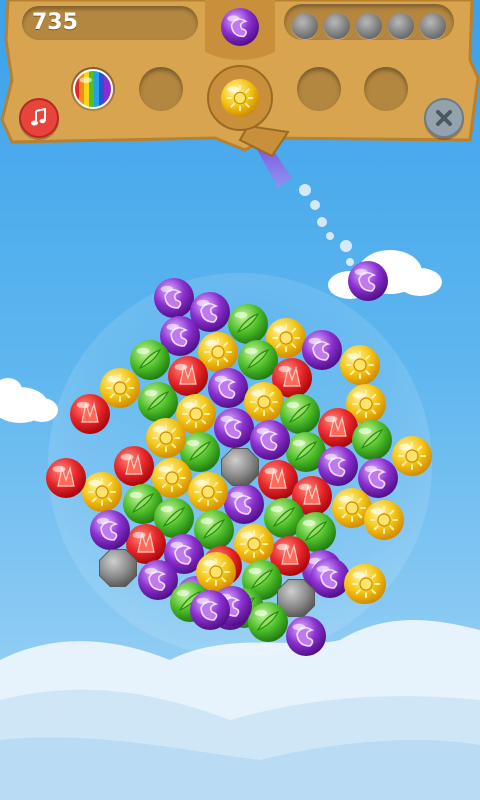 This screenshot has height=800, width=480. I want to click on music-toggle-button, so click(39, 118).